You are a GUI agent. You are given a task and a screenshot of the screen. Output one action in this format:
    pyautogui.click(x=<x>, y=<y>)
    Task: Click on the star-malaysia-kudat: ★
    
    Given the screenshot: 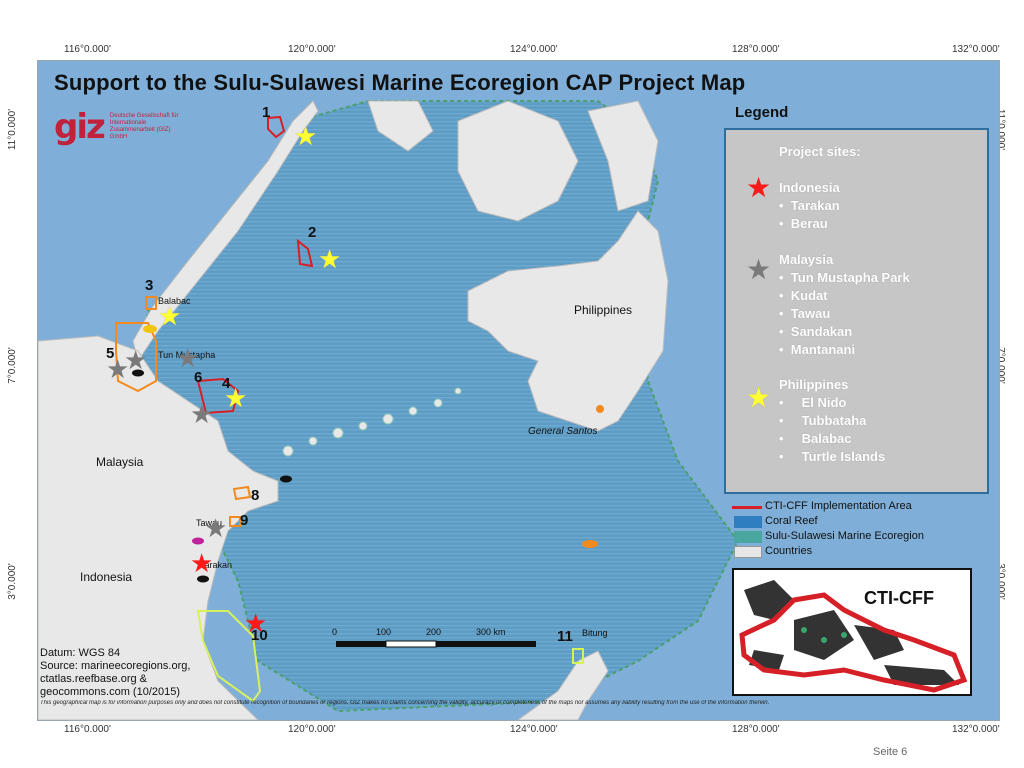 What is the action you would take?
    pyautogui.click(x=188, y=358)
    